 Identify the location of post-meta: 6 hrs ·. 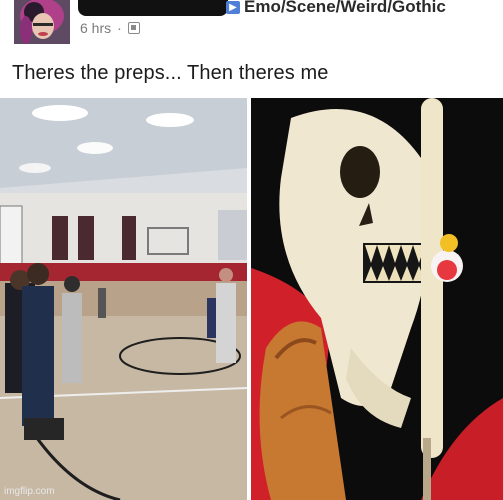
(110, 28).